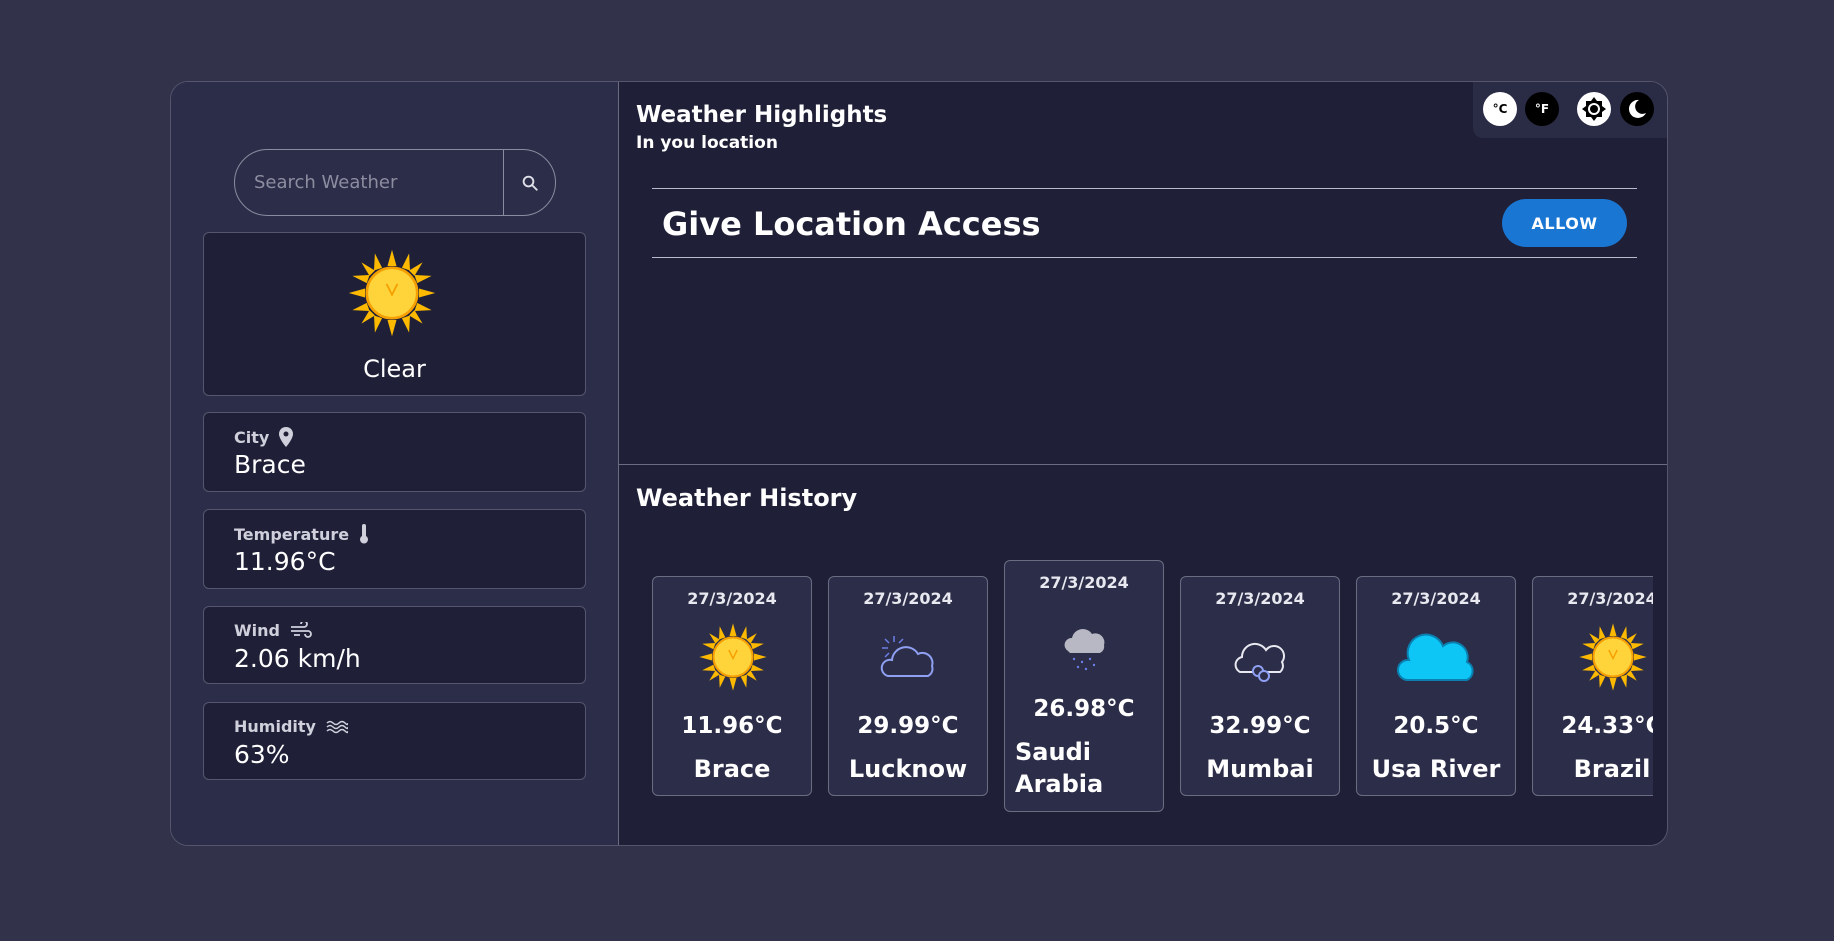 The image size is (1834, 941). Describe the element at coordinates (252, 437) in the screenshot. I see `city-label: City` at that location.